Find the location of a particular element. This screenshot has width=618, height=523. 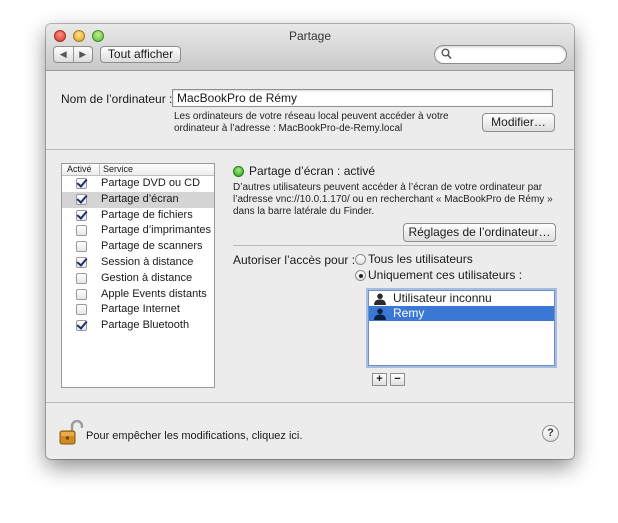

status-indicator-icon is located at coordinates (238, 171).